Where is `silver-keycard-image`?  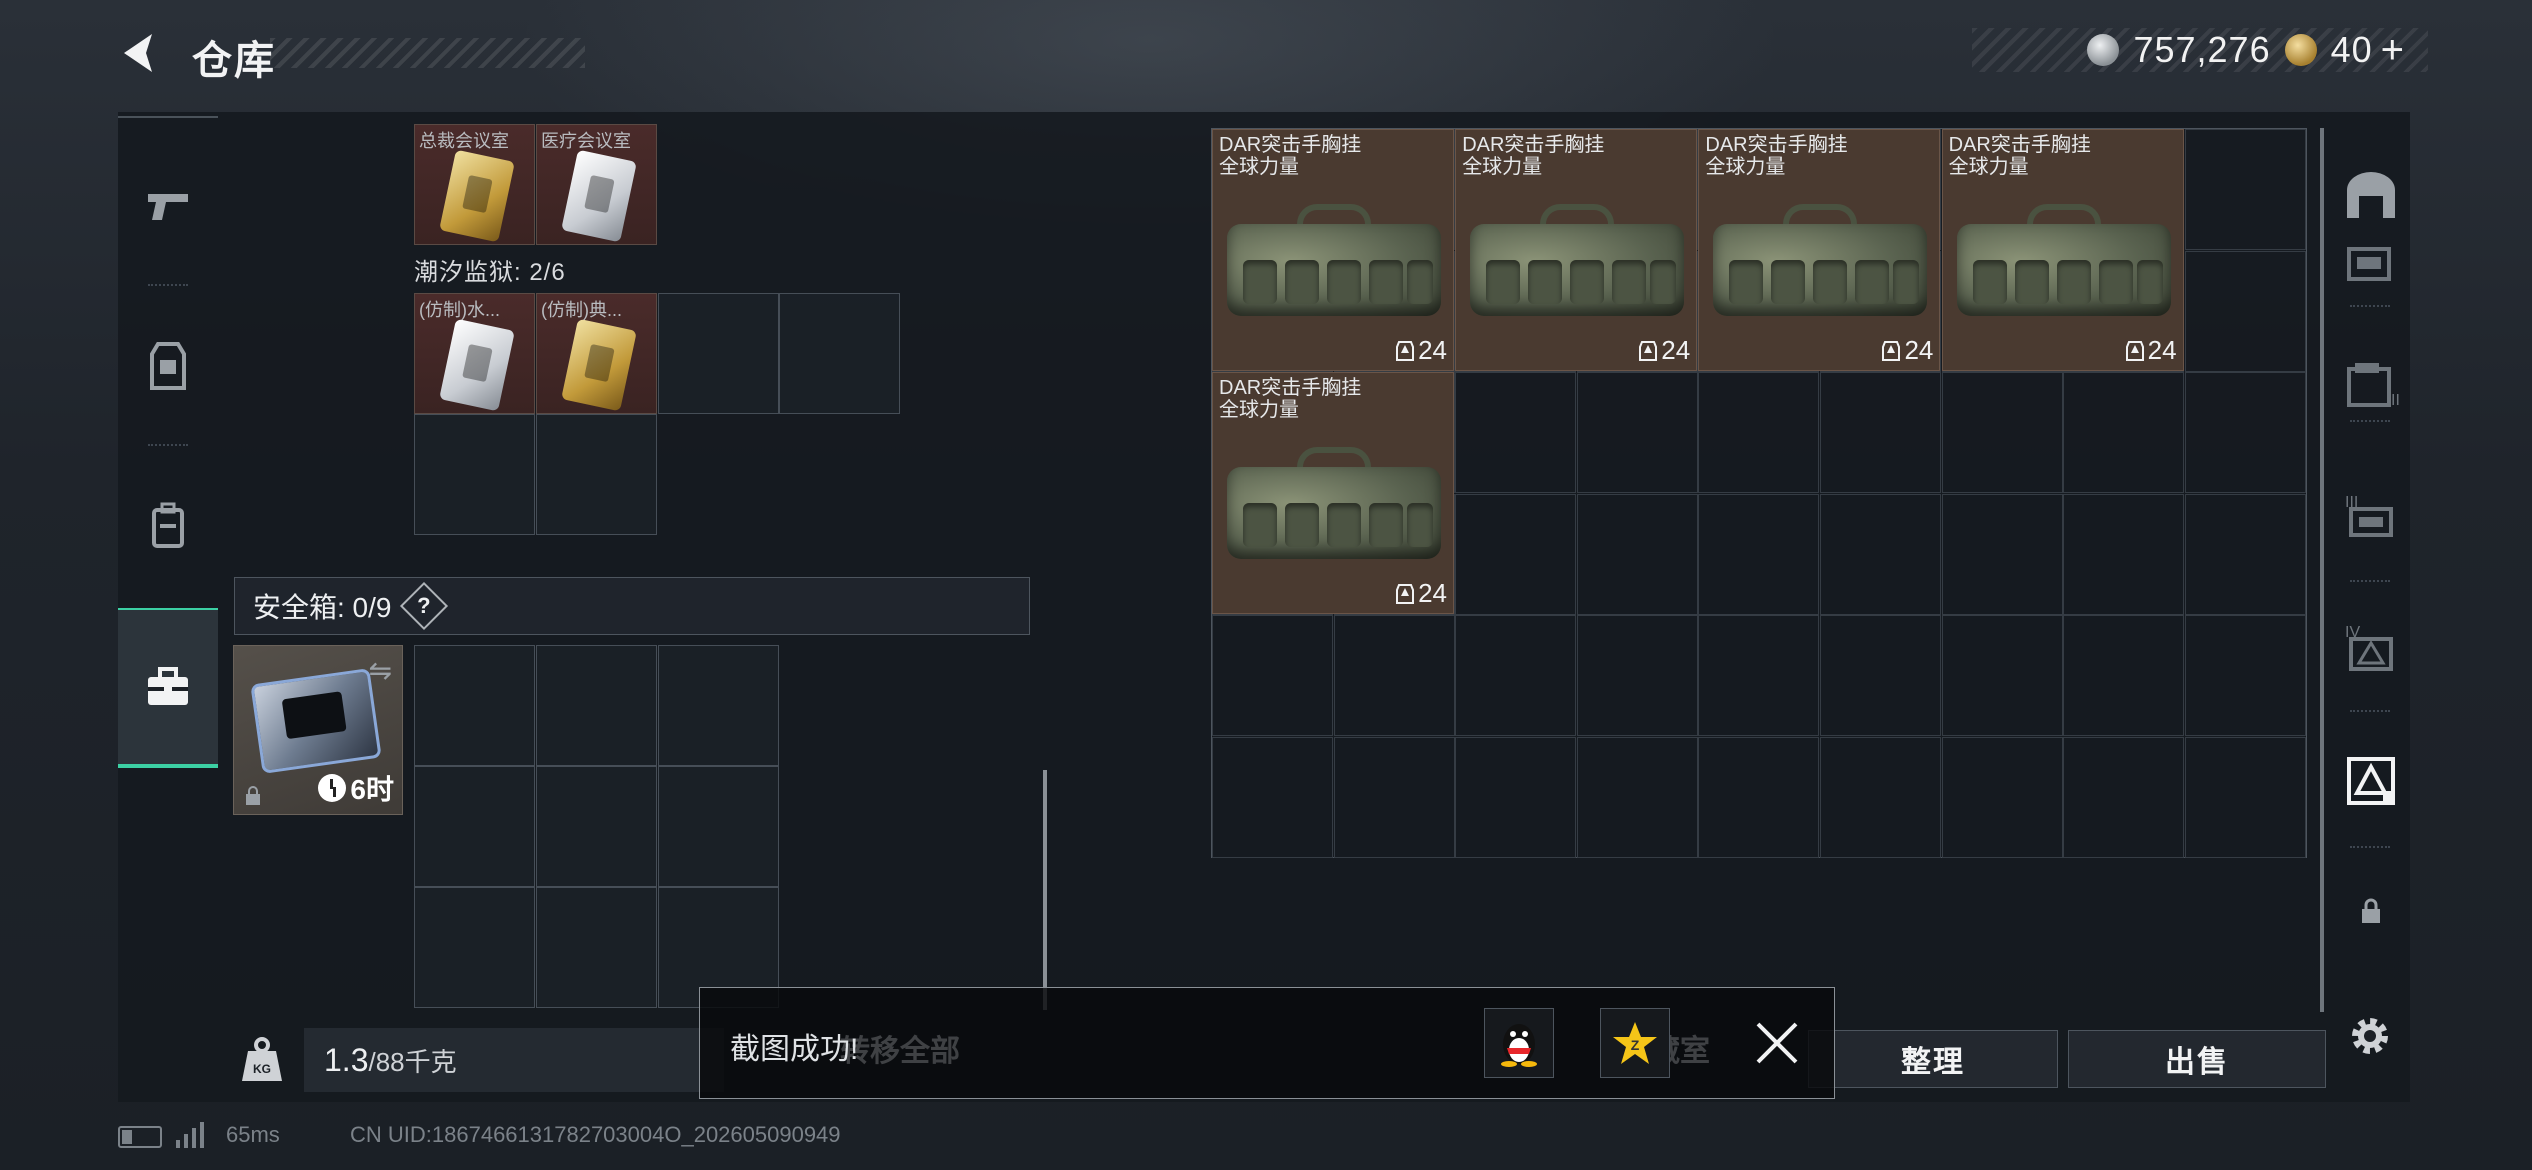 silver-keycard-image is located at coordinates (477, 365).